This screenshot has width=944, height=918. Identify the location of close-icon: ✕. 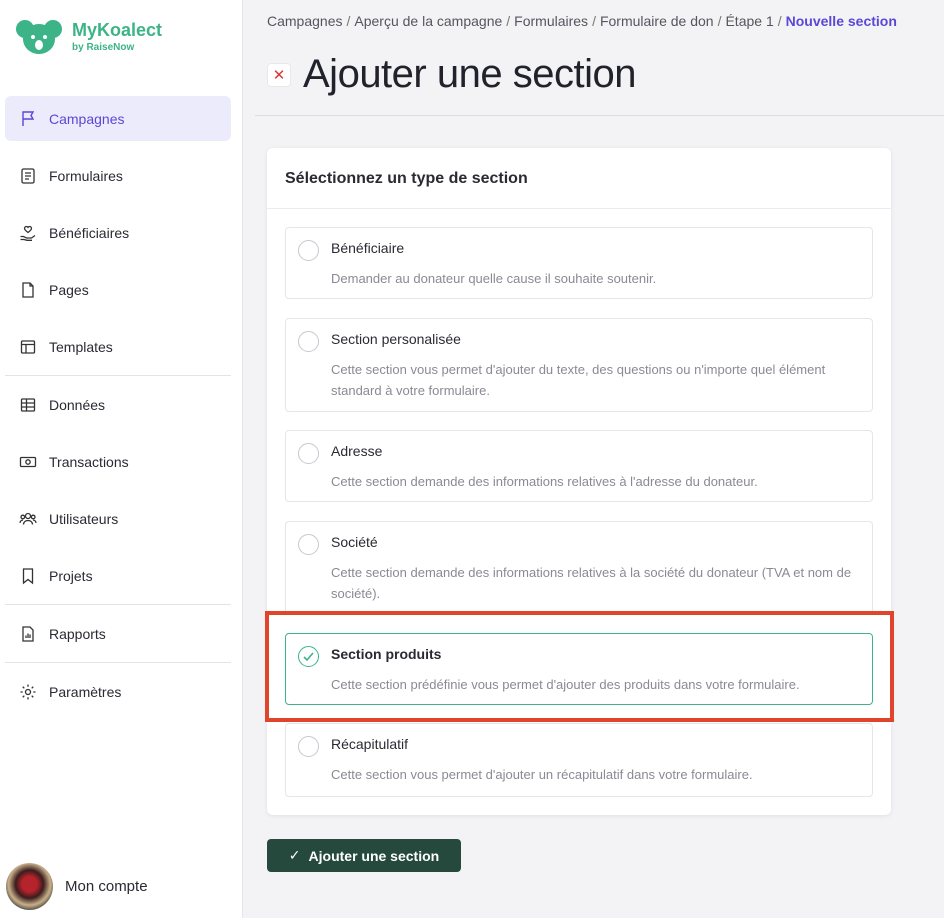
(279, 75).